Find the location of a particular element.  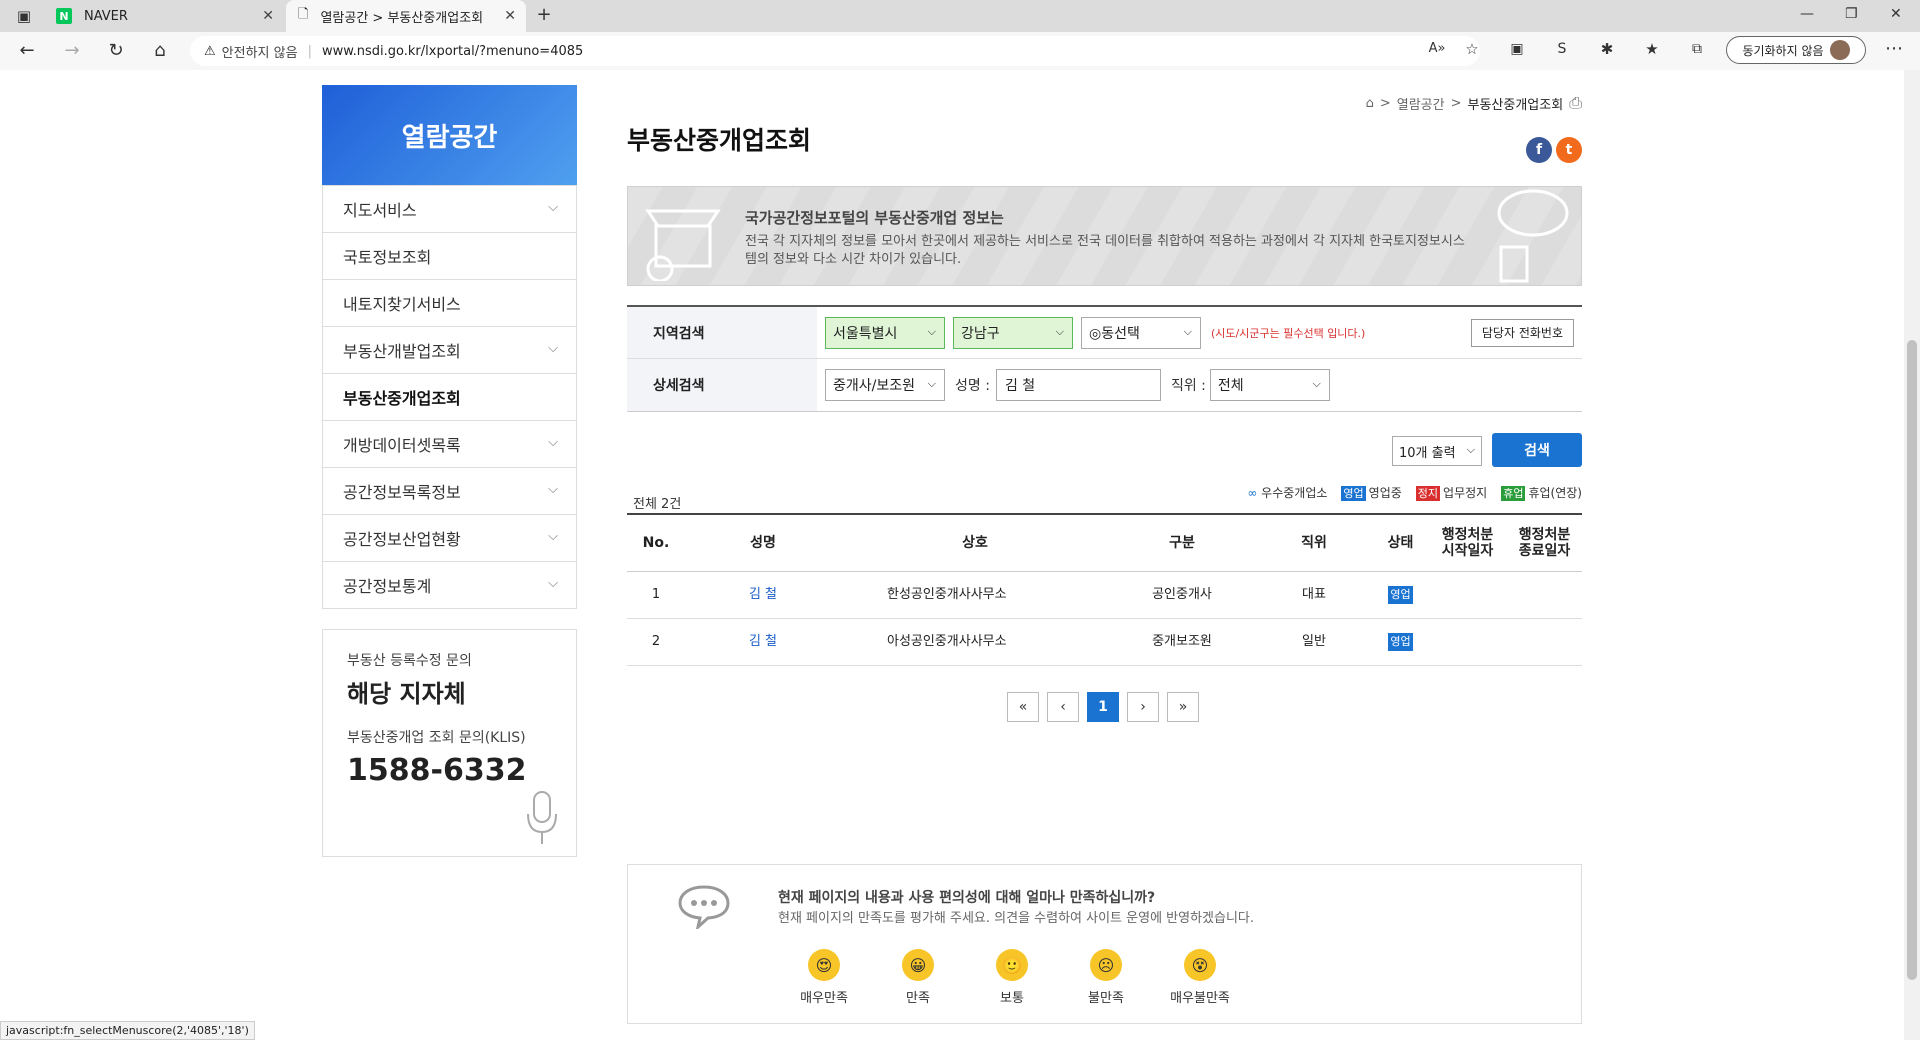

sidebar-item-catalog: 공간정보목록정보 ⌵ is located at coordinates (449, 490).